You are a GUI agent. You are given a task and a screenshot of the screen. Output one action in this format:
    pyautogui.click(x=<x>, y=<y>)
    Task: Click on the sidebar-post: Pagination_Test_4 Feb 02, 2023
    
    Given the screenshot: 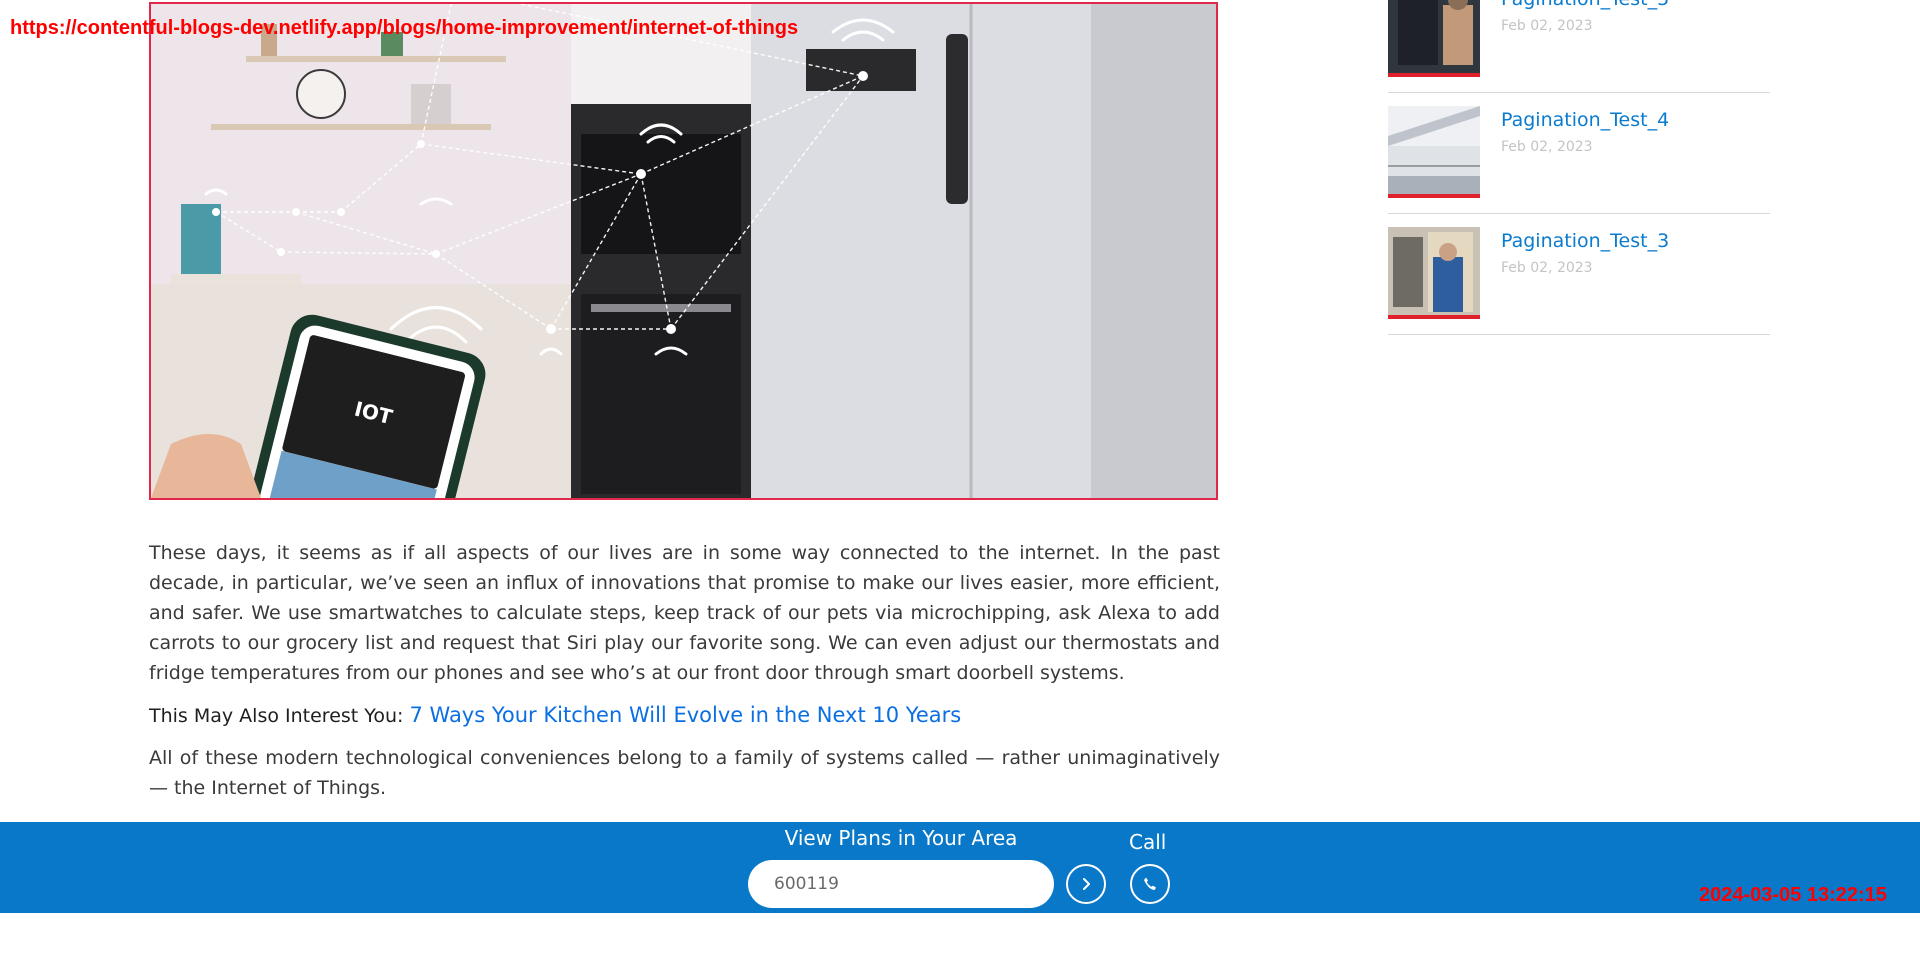 What is the action you would take?
    pyautogui.click(x=1579, y=153)
    